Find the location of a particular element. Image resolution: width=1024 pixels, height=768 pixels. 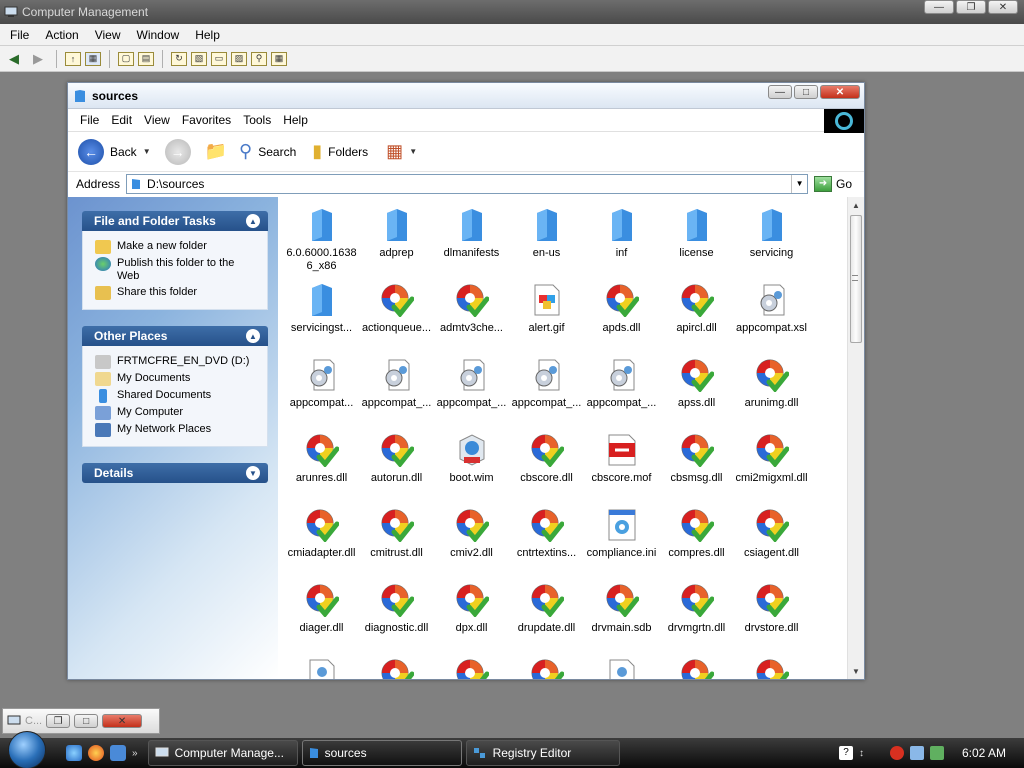

help-icon: ? is located at coordinates (845, 753).